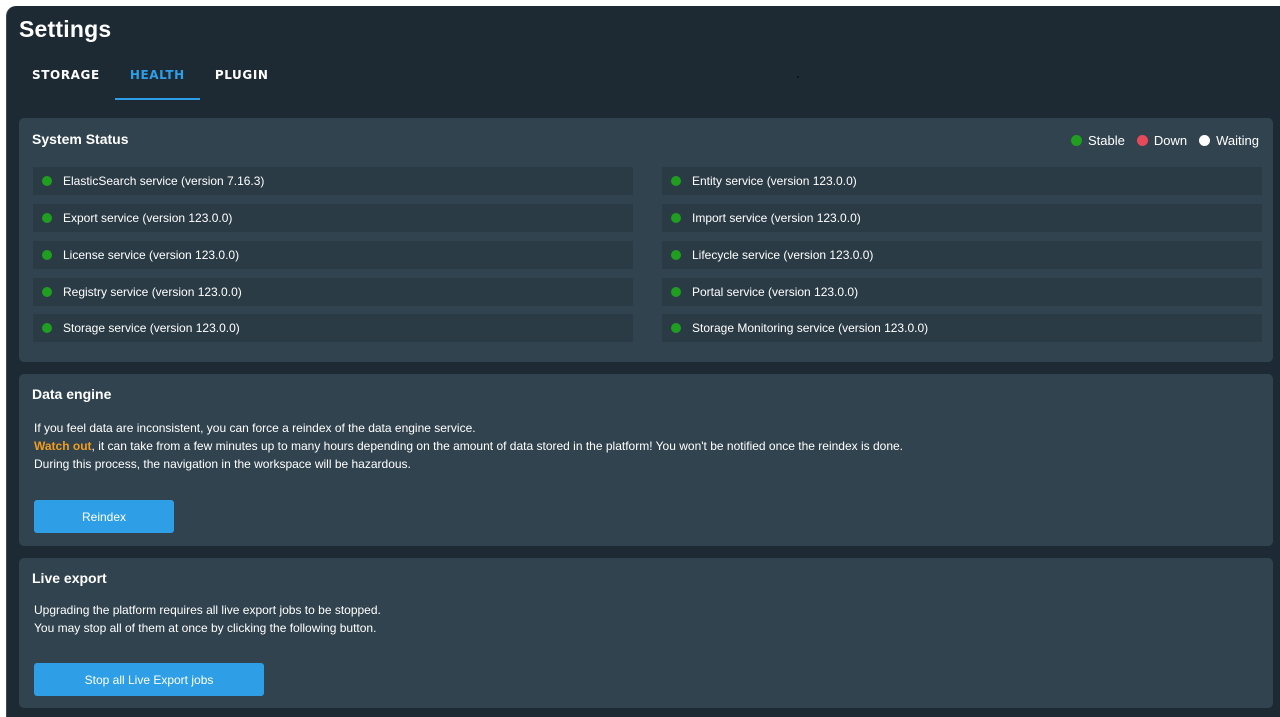 This screenshot has height=717, width=1280. I want to click on watch-out-label: Watch out, so click(63, 446).